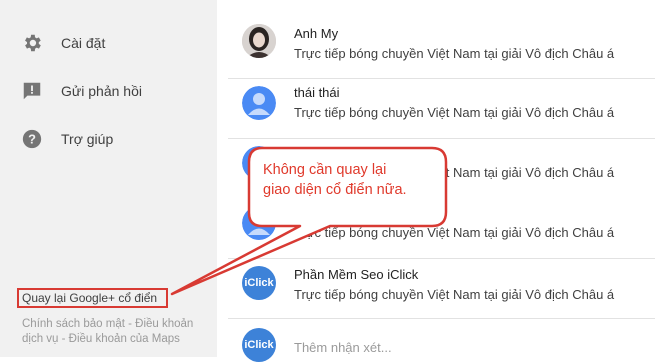 The image size is (655, 362). I want to click on sidebar-item-label: Cài đặt, so click(83, 43).